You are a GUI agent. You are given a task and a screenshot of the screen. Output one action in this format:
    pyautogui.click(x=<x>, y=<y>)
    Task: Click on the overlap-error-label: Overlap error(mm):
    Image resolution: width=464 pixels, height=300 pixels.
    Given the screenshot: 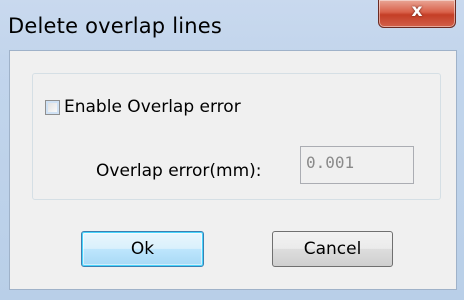 What is the action you would take?
    pyautogui.click(x=179, y=171)
    